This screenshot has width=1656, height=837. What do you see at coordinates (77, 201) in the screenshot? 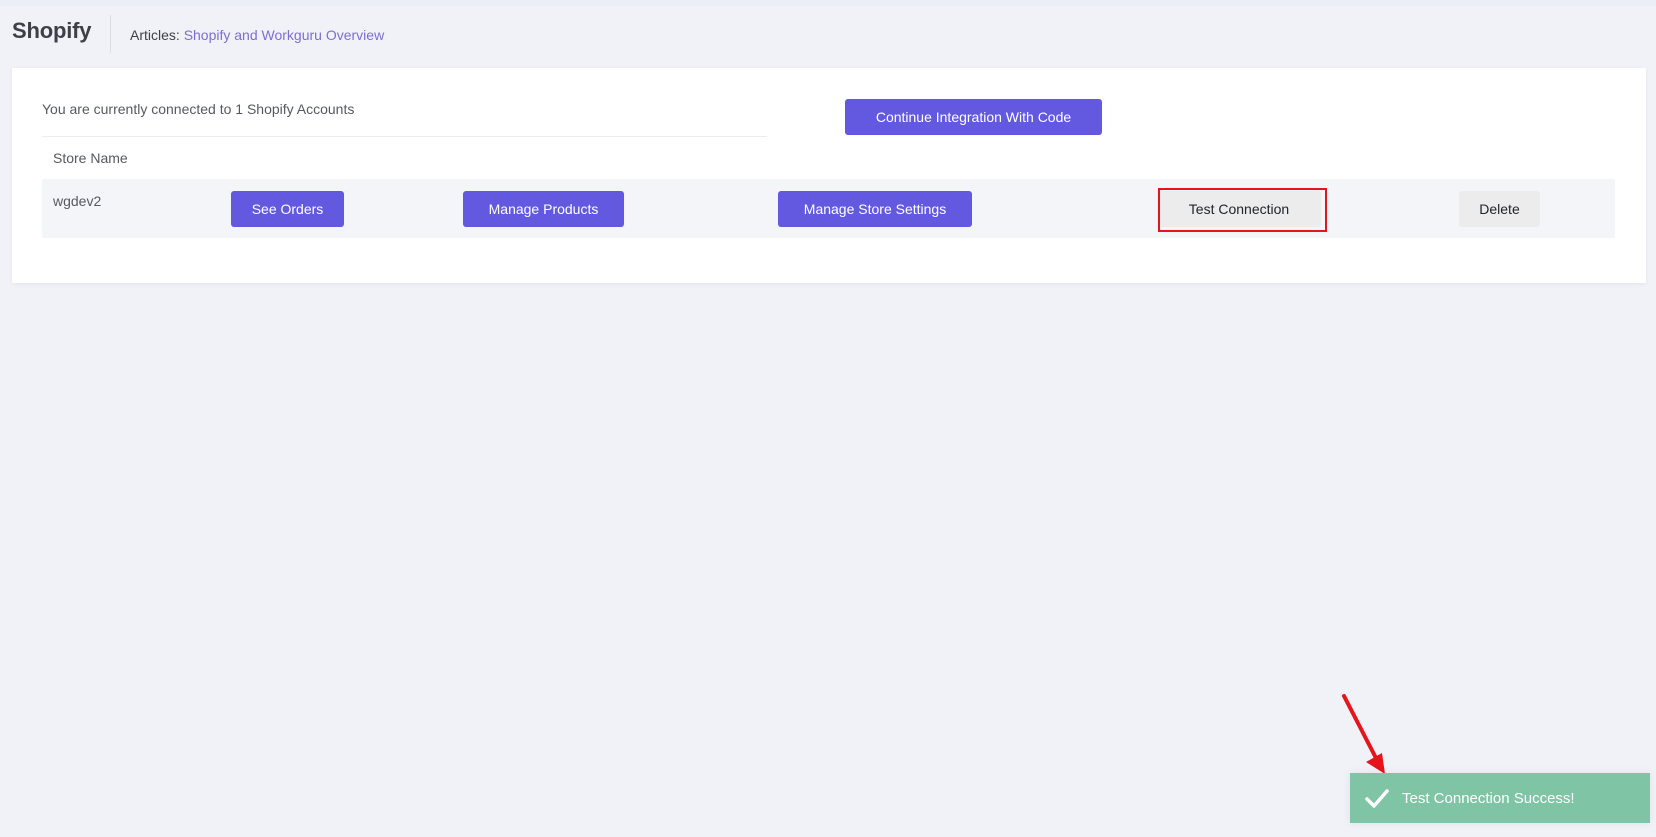
I see `store-name-cell: wgdev2` at bounding box center [77, 201].